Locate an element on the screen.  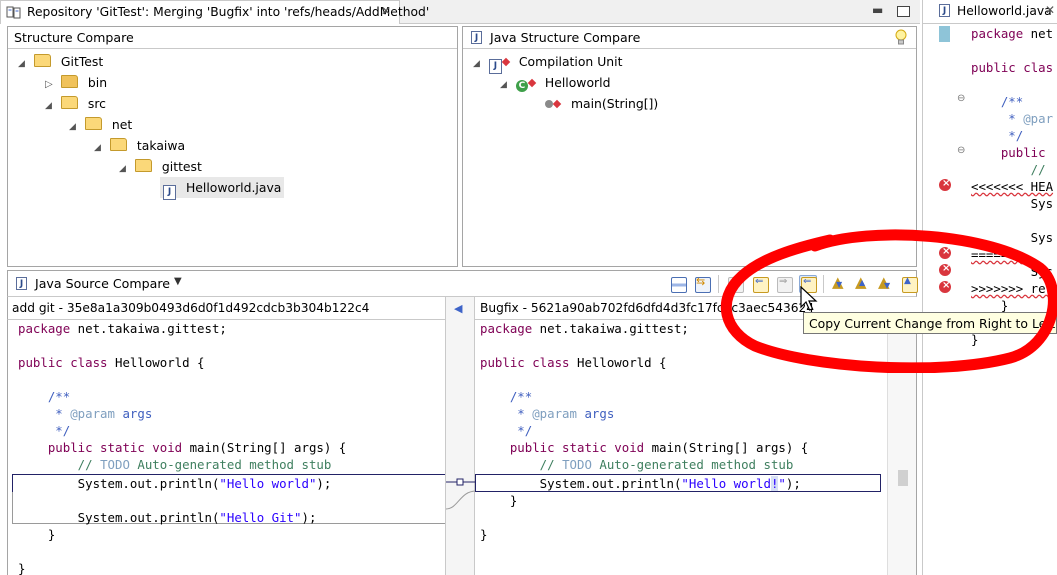
tree-item-gittest: ◢ GitTest is located at coordinates (60, 61).